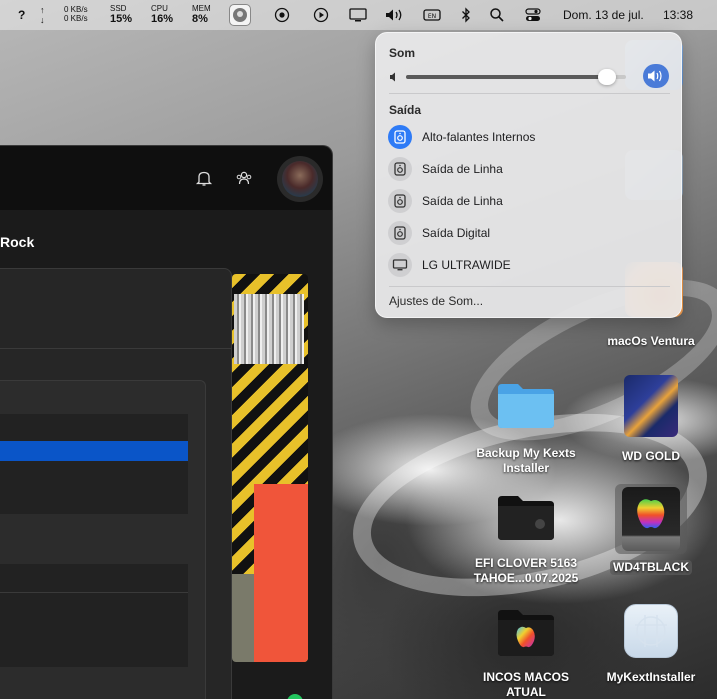 This screenshot has width=717, height=699. What do you see at coordinates (394, 76) in the screenshot?
I see `volume-low-icon` at bounding box center [394, 76].